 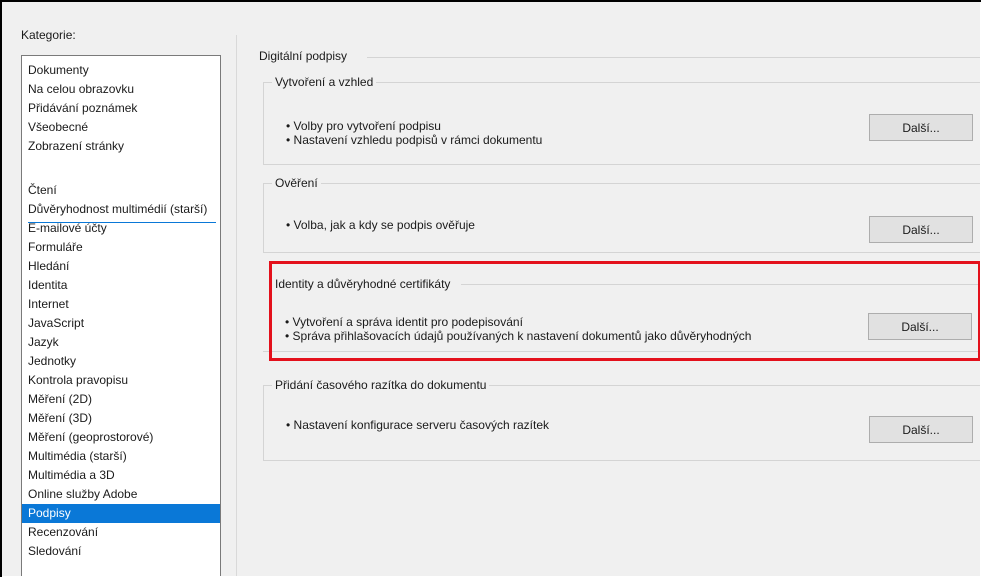 I want to click on category-kontrola-pravopisu: Kontrola pravopisu, so click(x=121, y=380).